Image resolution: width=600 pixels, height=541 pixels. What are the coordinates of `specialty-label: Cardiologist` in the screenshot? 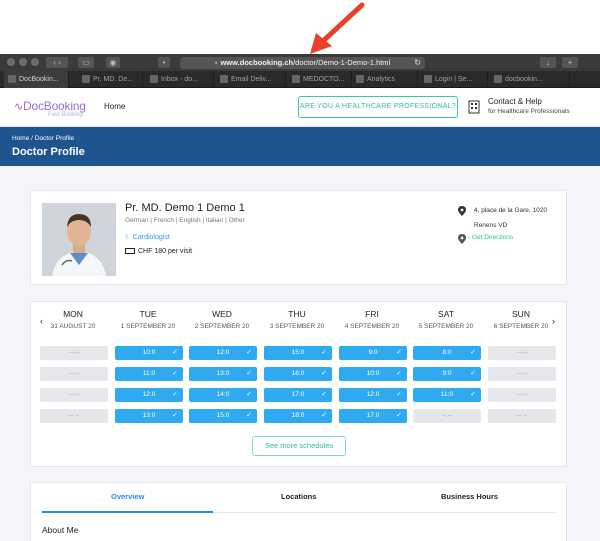 It's located at (151, 237).